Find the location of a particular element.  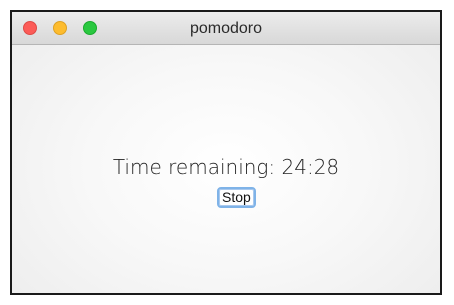

time-remaining-text: Time remaining: 24:28 is located at coordinates (226, 167).